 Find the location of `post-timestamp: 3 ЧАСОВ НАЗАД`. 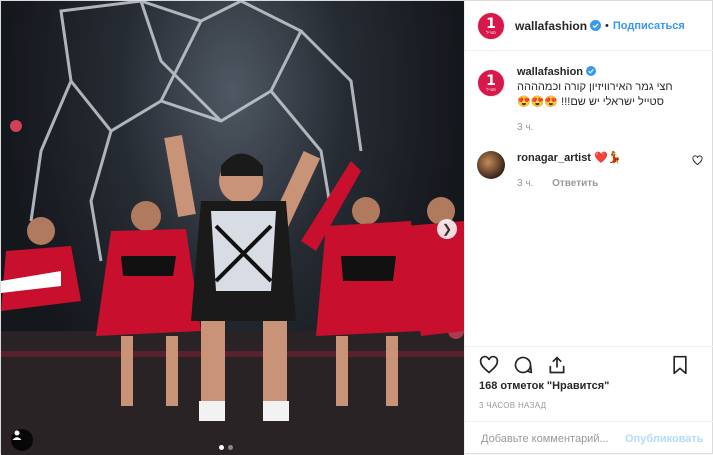

post-timestamp: 3 ЧАСОВ НАЗАД is located at coordinates (512, 405).